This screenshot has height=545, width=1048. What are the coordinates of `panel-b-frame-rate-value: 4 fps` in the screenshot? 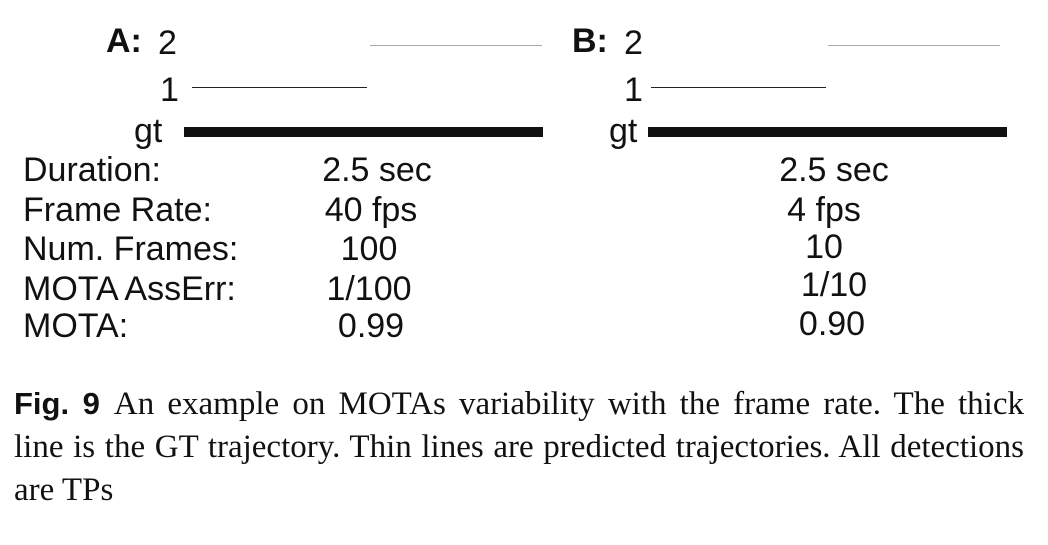 It's located at (824, 210).